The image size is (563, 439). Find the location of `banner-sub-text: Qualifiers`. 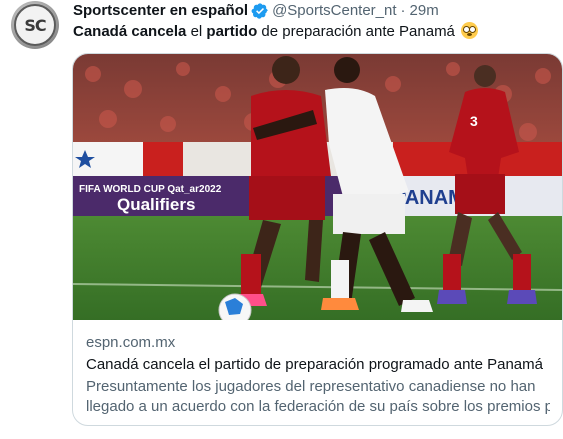

banner-sub-text: Qualifiers is located at coordinates (156, 204).